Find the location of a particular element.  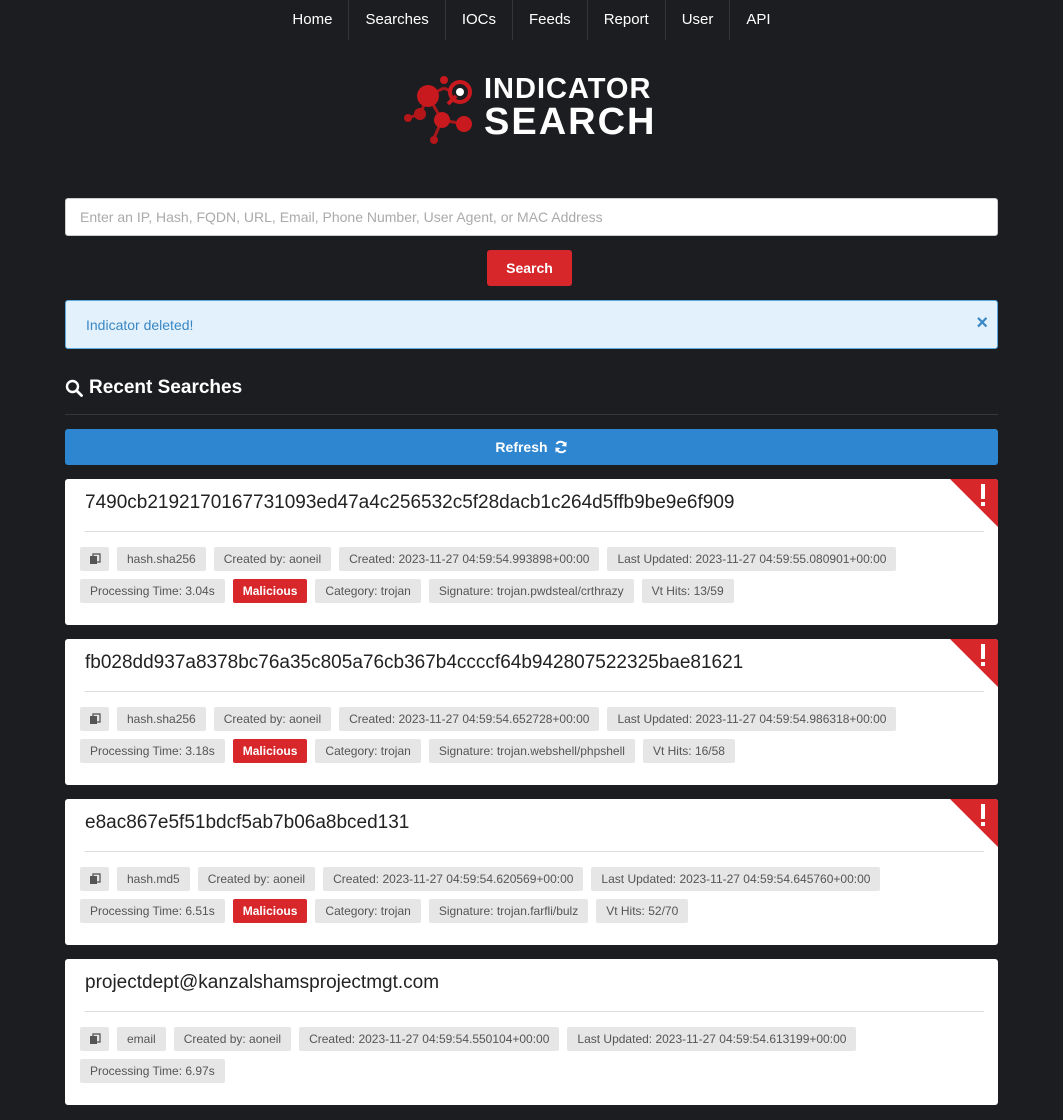

processing-time-tag: Processing Time: 3.18s is located at coordinates (152, 751).